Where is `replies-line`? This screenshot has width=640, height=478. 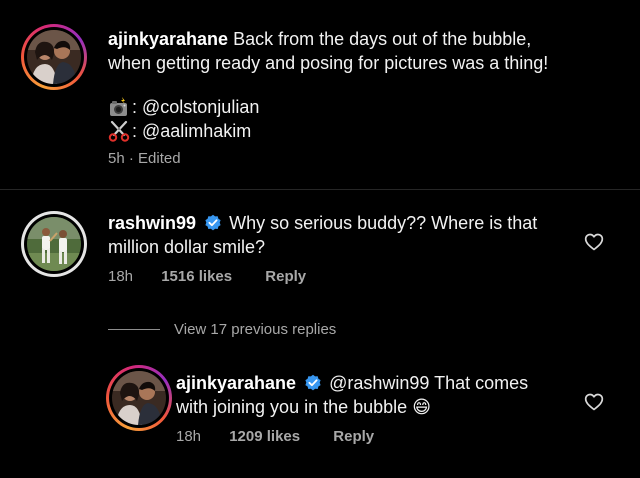
replies-line is located at coordinates (134, 329).